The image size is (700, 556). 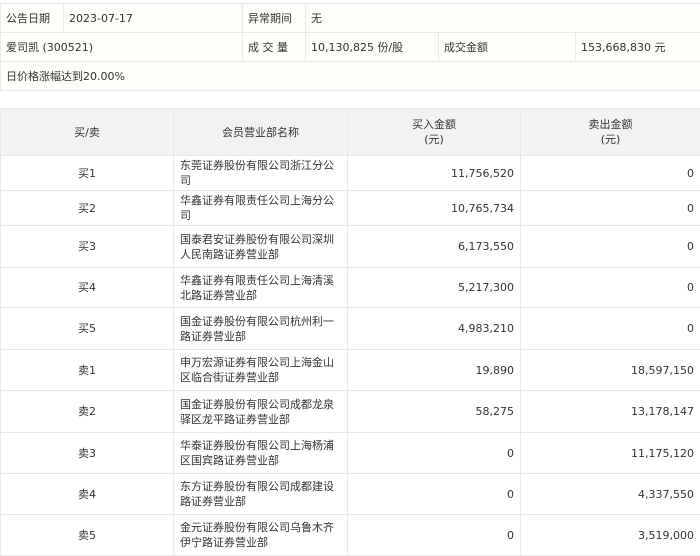 What do you see at coordinates (261, 132) in the screenshot?
I see `header-name: 会员营业部名称` at bounding box center [261, 132].